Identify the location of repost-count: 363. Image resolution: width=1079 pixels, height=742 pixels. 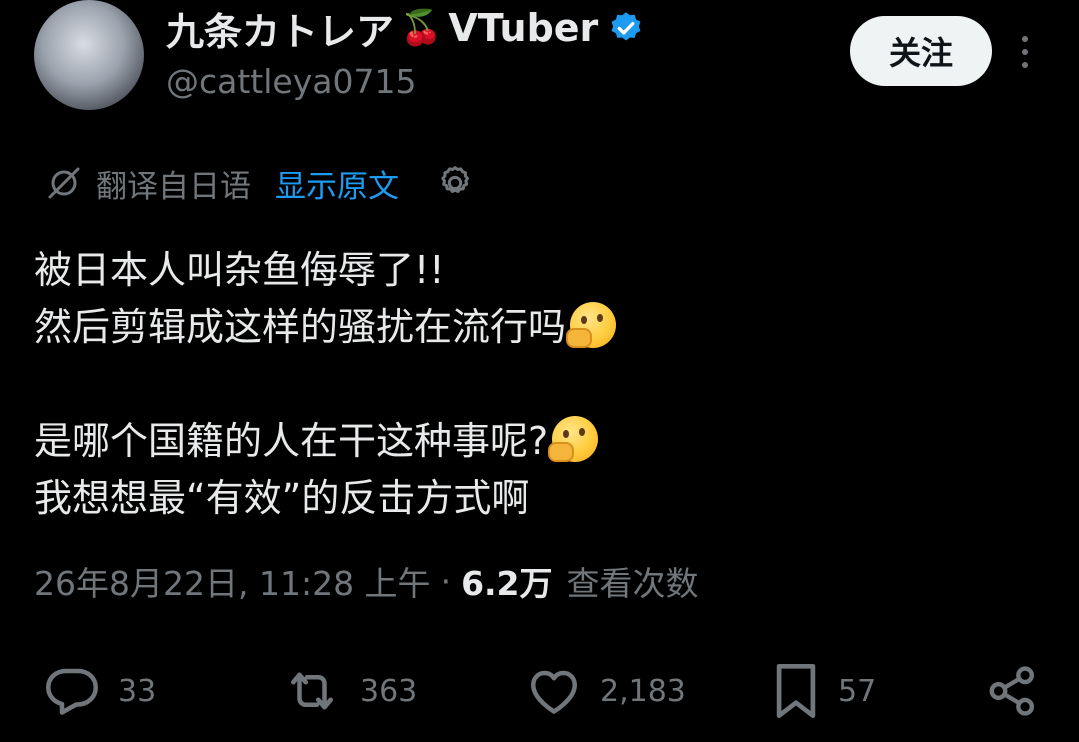
(389, 691).